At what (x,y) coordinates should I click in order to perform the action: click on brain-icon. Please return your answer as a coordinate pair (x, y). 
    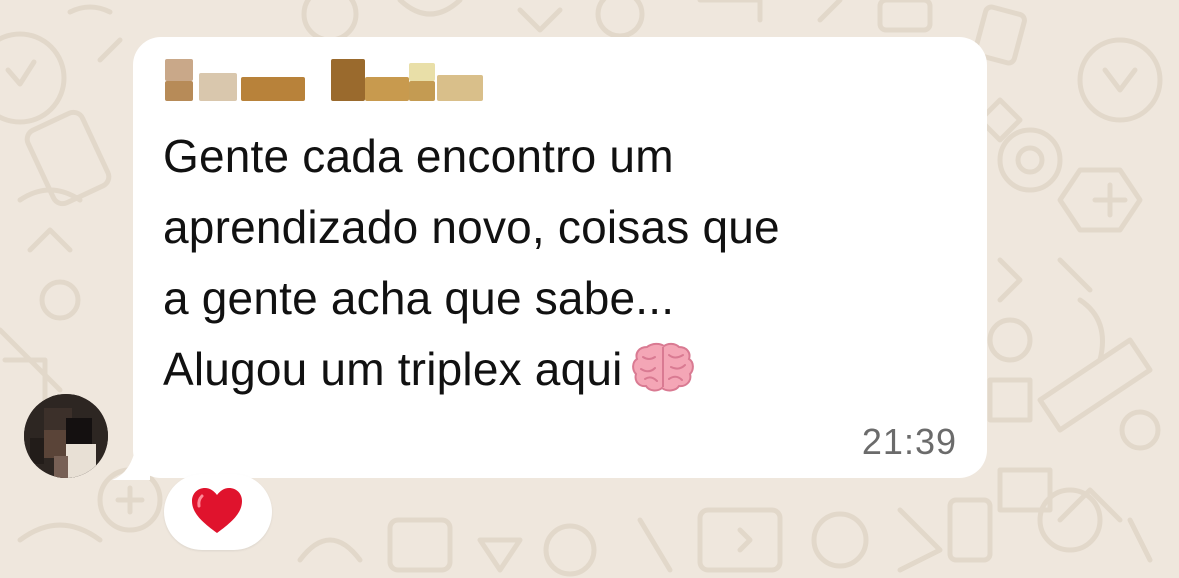
    Looking at the image, I should click on (662, 367).